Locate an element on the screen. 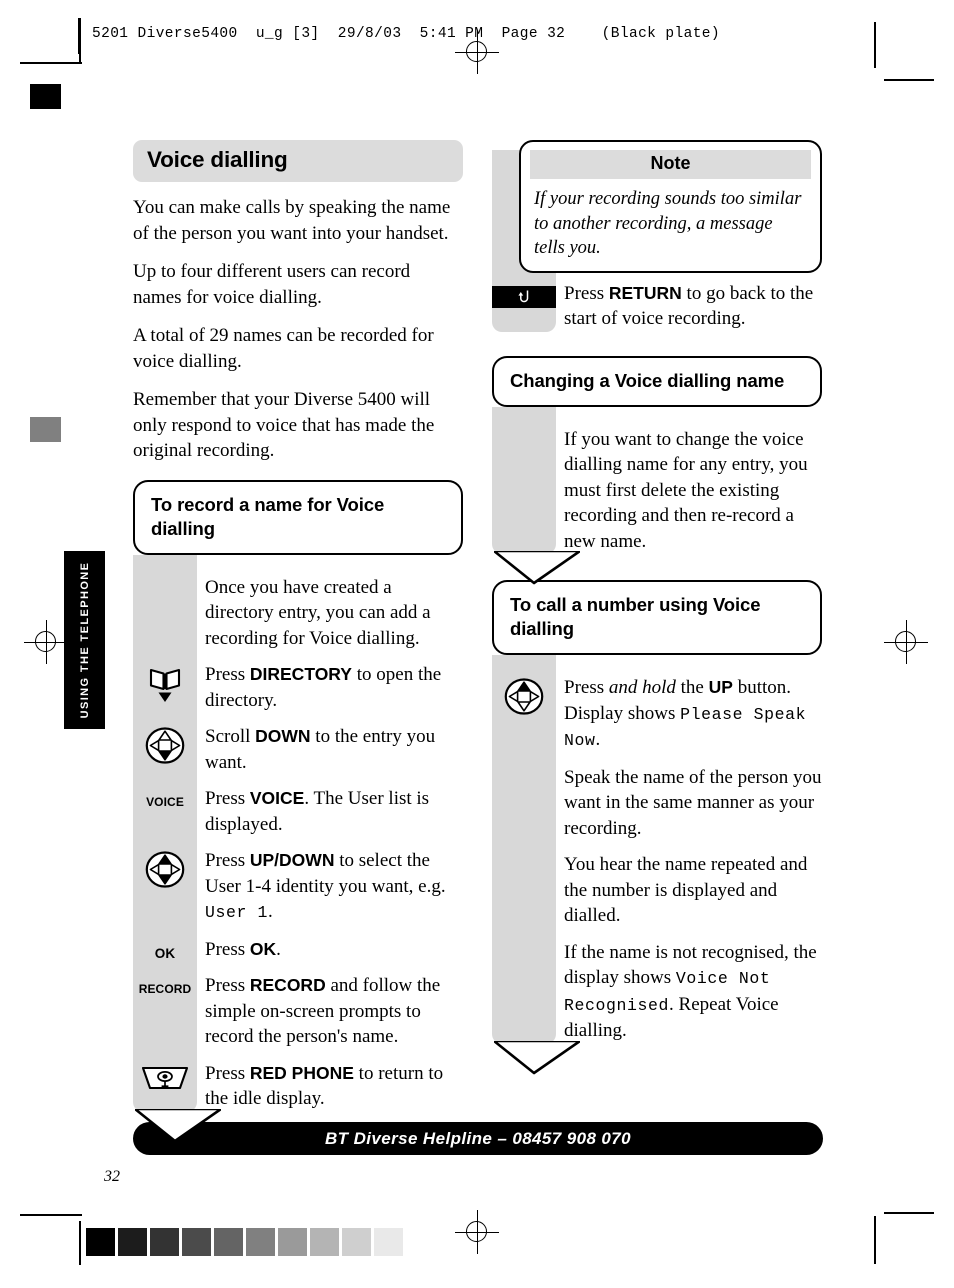 The width and height of the screenshot is (954, 1288). page-number: 32 is located at coordinates (112, 1176).